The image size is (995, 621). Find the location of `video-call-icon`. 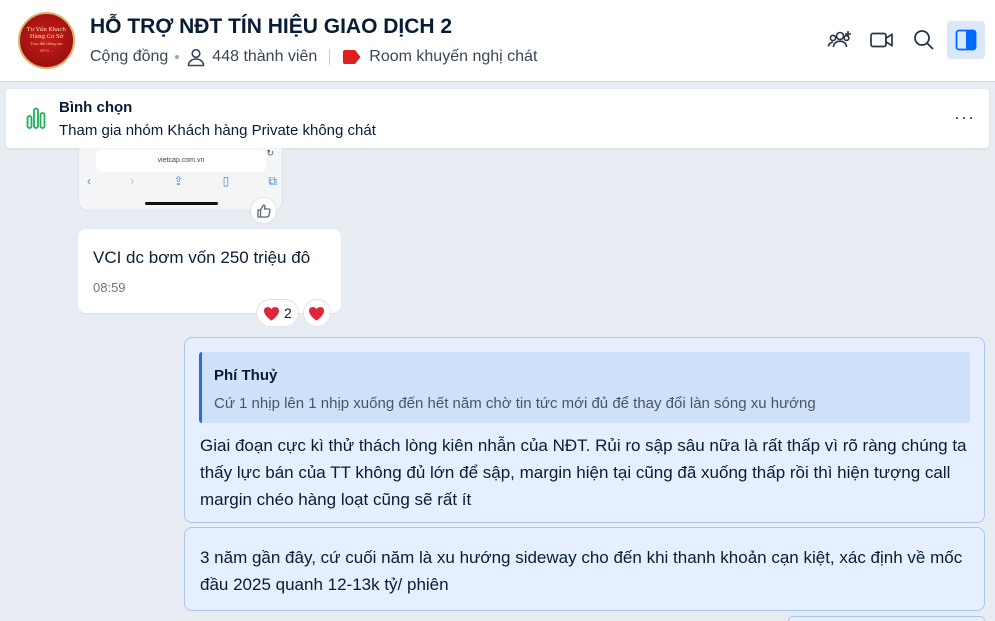

video-call-icon is located at coordinates (881, 40).